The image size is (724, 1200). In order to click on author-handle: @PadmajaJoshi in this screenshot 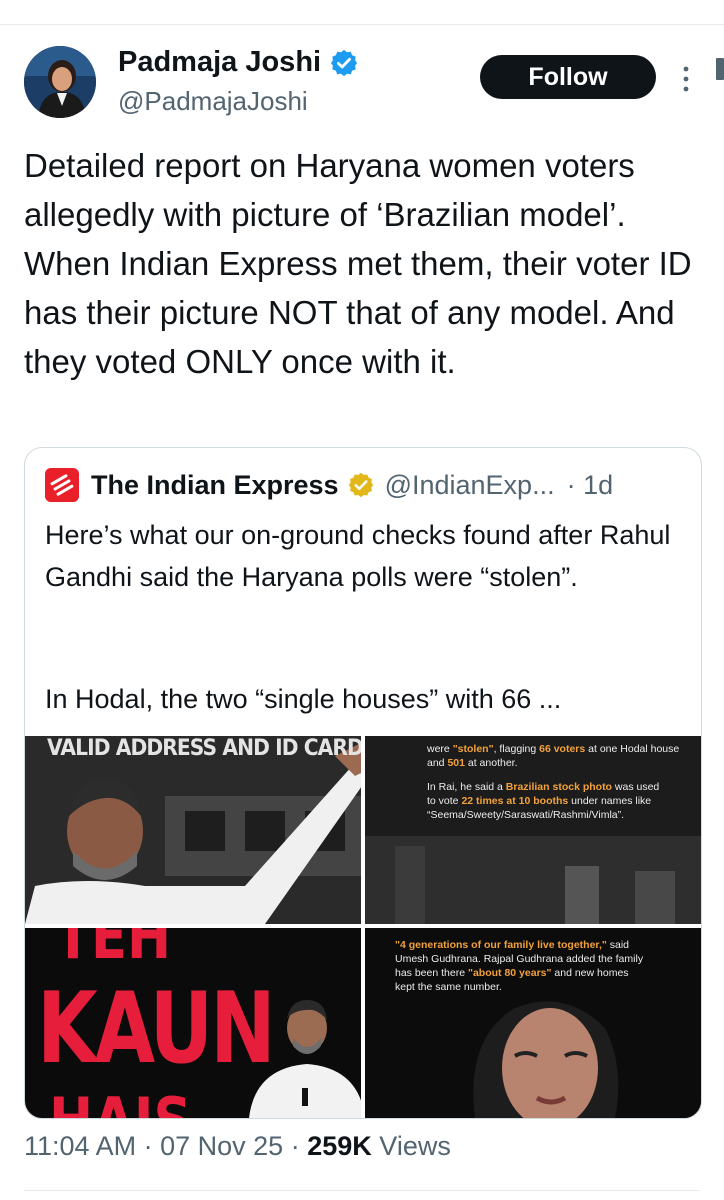, I will do `click(213, 101)`.